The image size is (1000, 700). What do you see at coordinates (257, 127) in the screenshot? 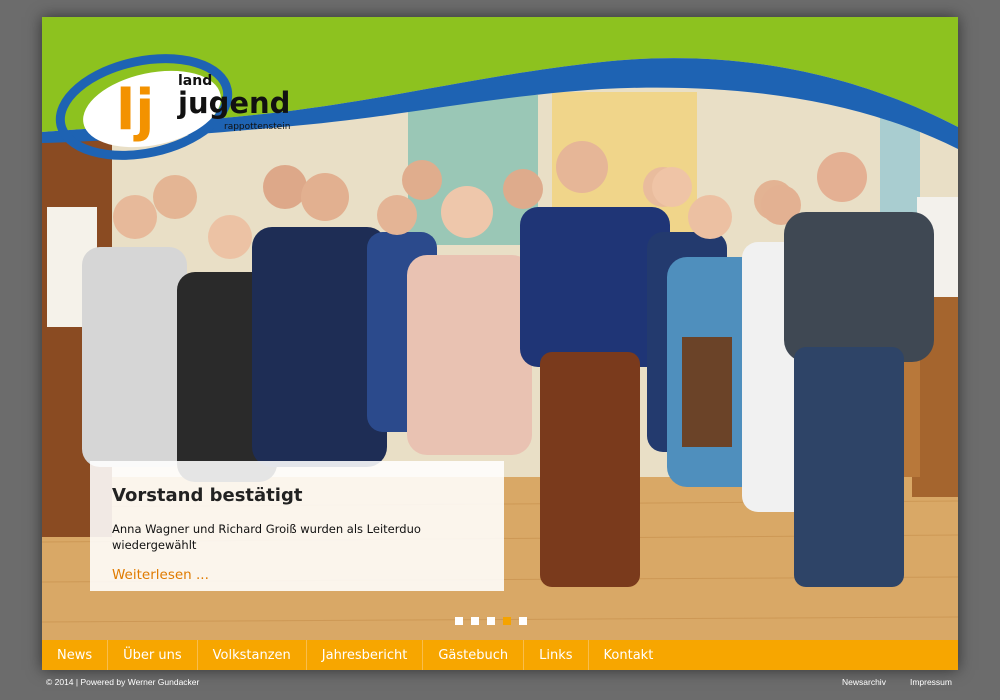
I see `logo-word-sub: rappottenstein` at bounding box center [257, 127].